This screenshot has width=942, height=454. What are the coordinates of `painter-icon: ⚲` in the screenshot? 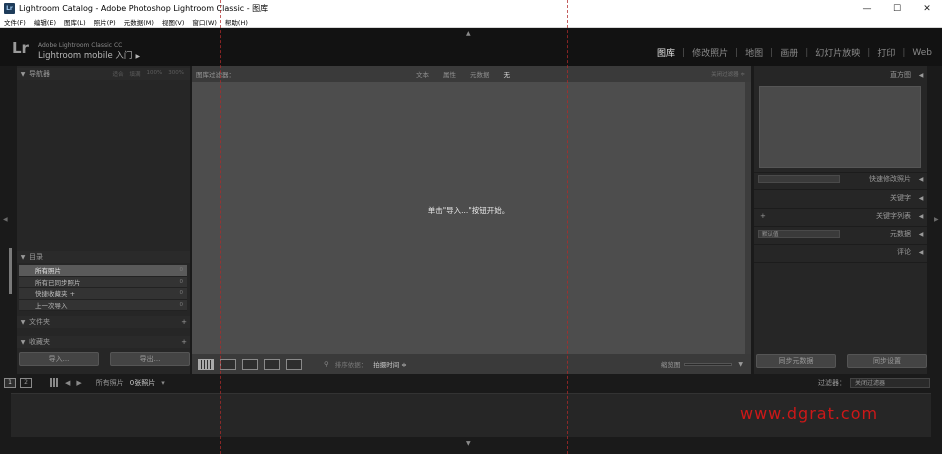 It's located at (326, 364).